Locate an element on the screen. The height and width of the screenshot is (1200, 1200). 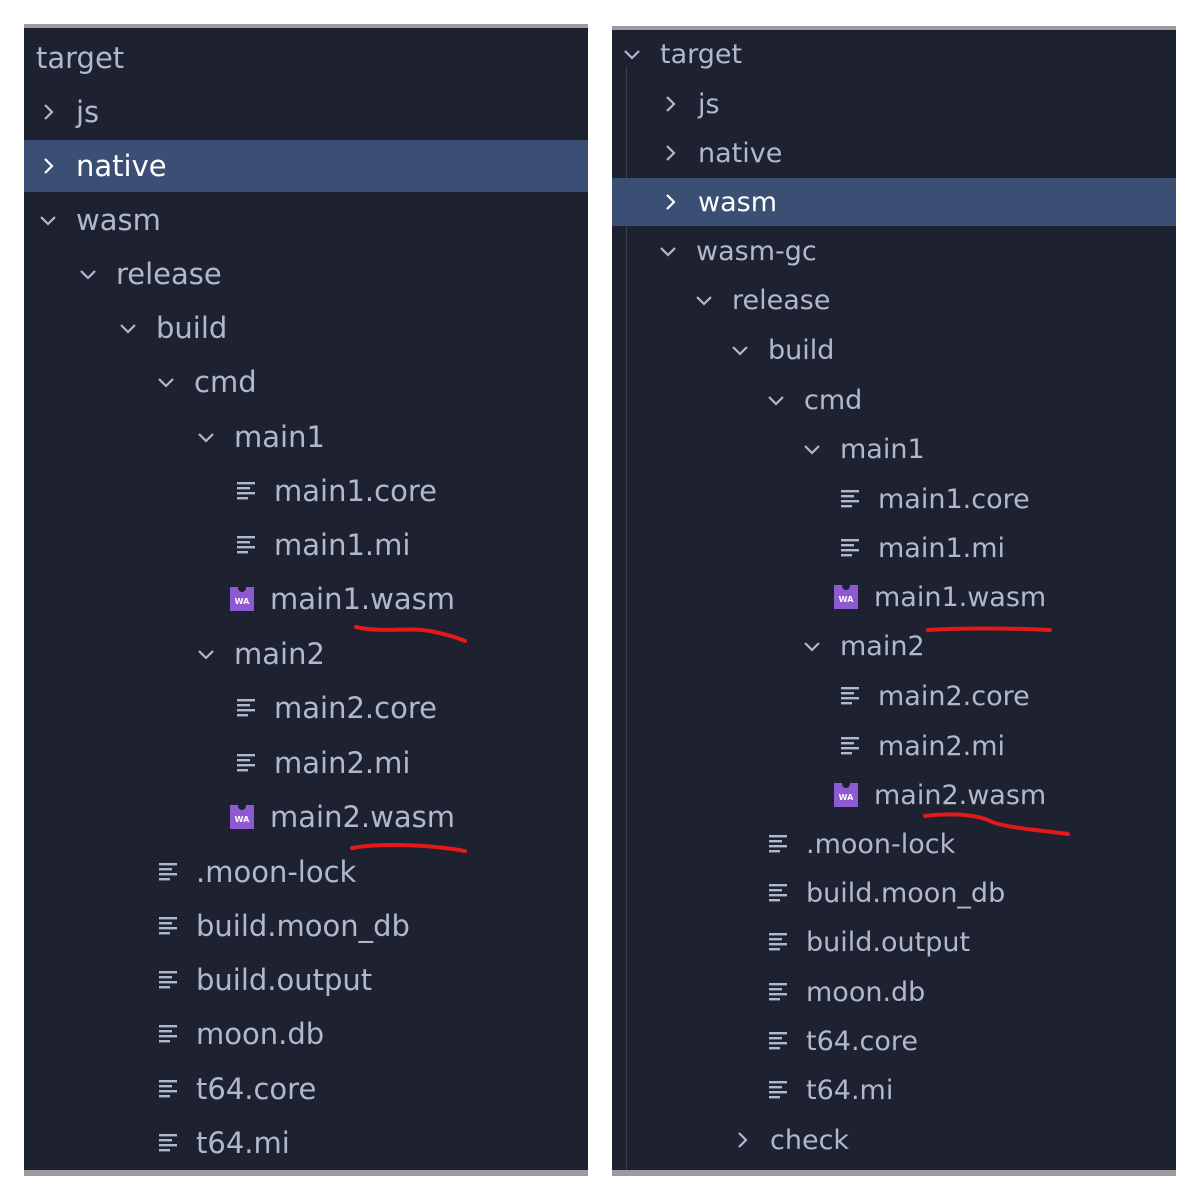
tree-item-label: main1 is located at coordinates (279, 437).